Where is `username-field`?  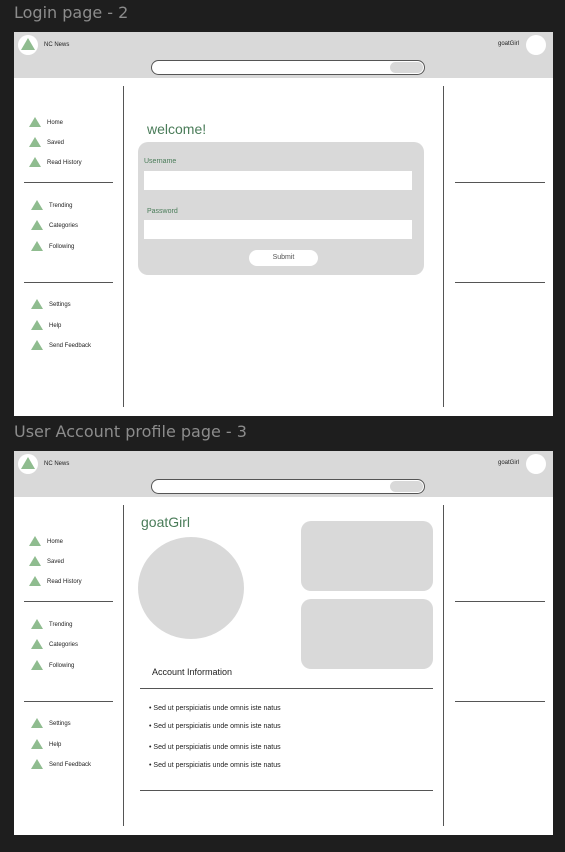 username-field is located at coordinates (278, 180).